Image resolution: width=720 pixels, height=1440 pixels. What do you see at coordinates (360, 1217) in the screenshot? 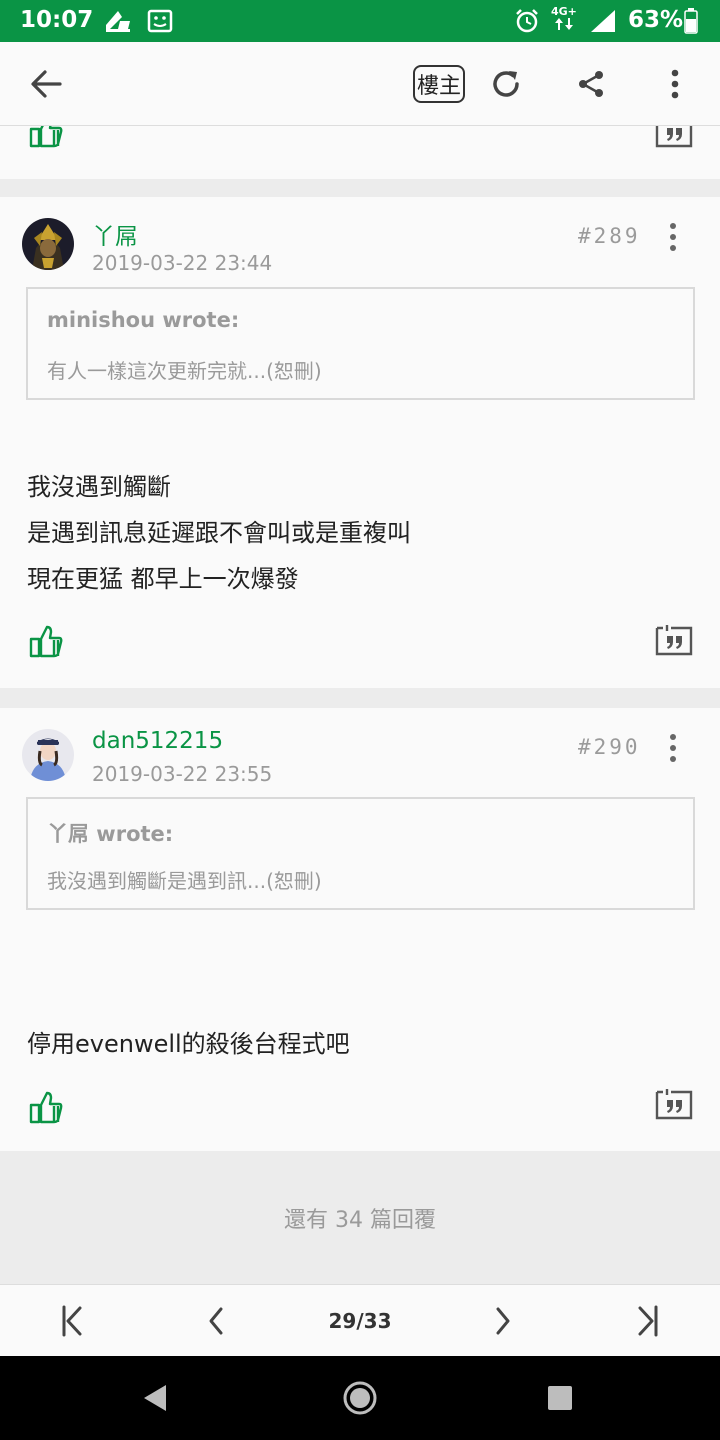
I see `more-replies-button: 還有 34 篇回覆` at bounding box center [360, 1217].